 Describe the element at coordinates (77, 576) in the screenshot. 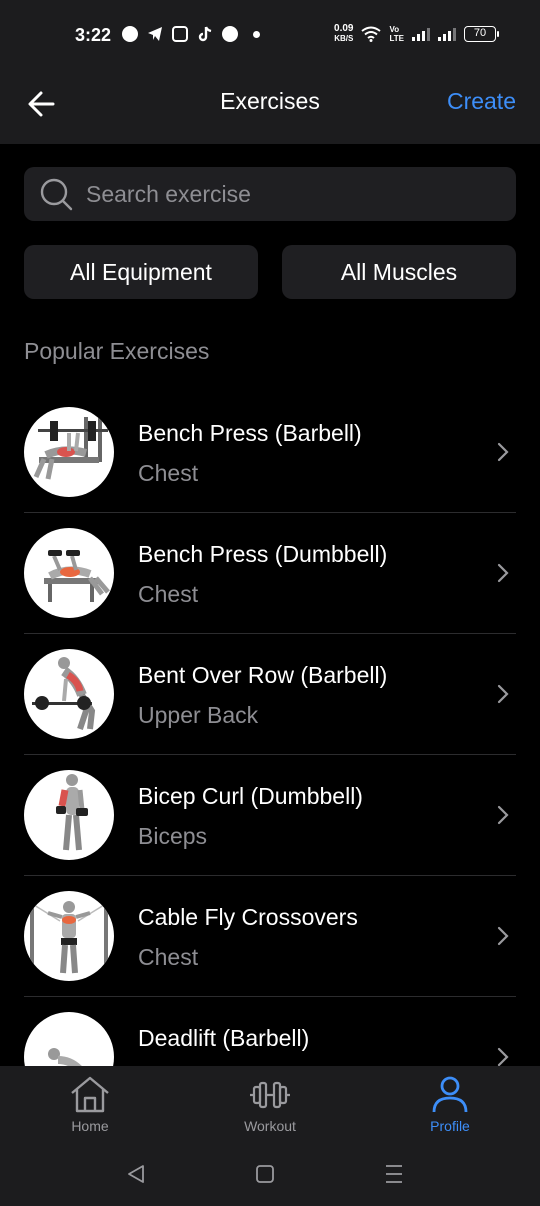

I see `dumbbell-bench-press-illustration` at that location.